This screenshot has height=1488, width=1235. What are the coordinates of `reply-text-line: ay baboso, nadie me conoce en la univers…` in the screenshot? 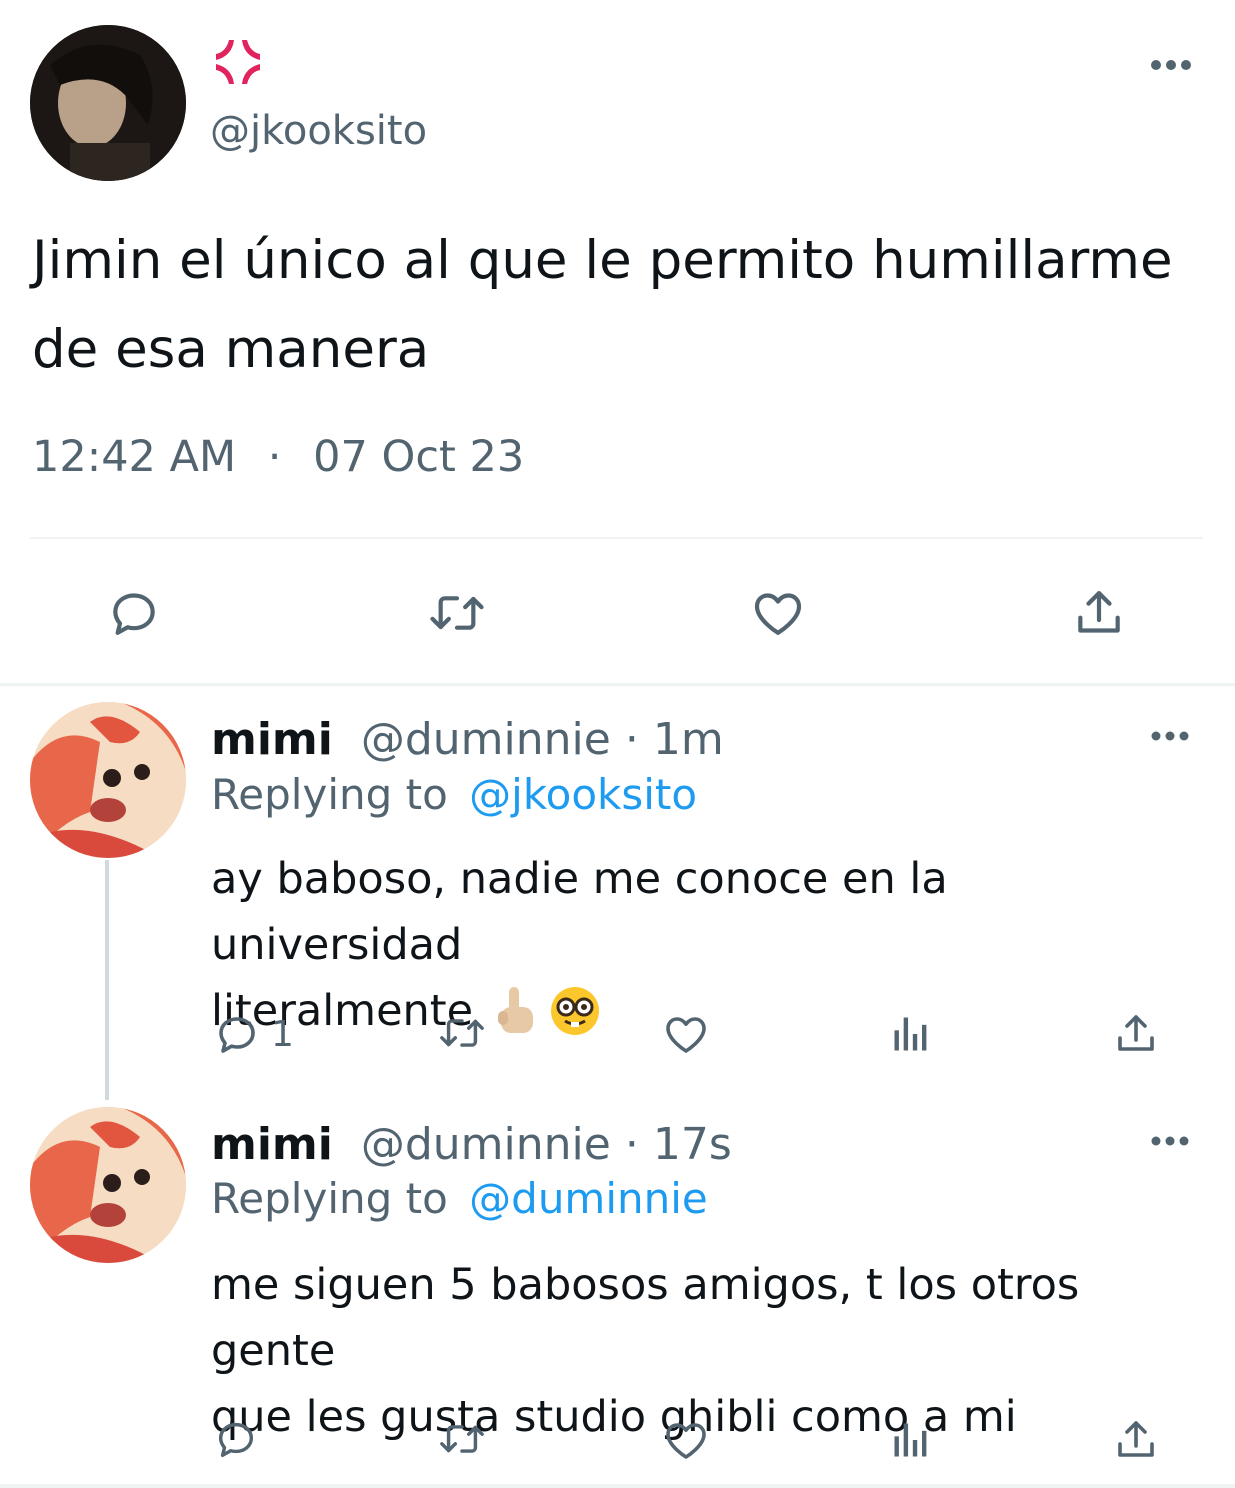 It's located at (579, 912).